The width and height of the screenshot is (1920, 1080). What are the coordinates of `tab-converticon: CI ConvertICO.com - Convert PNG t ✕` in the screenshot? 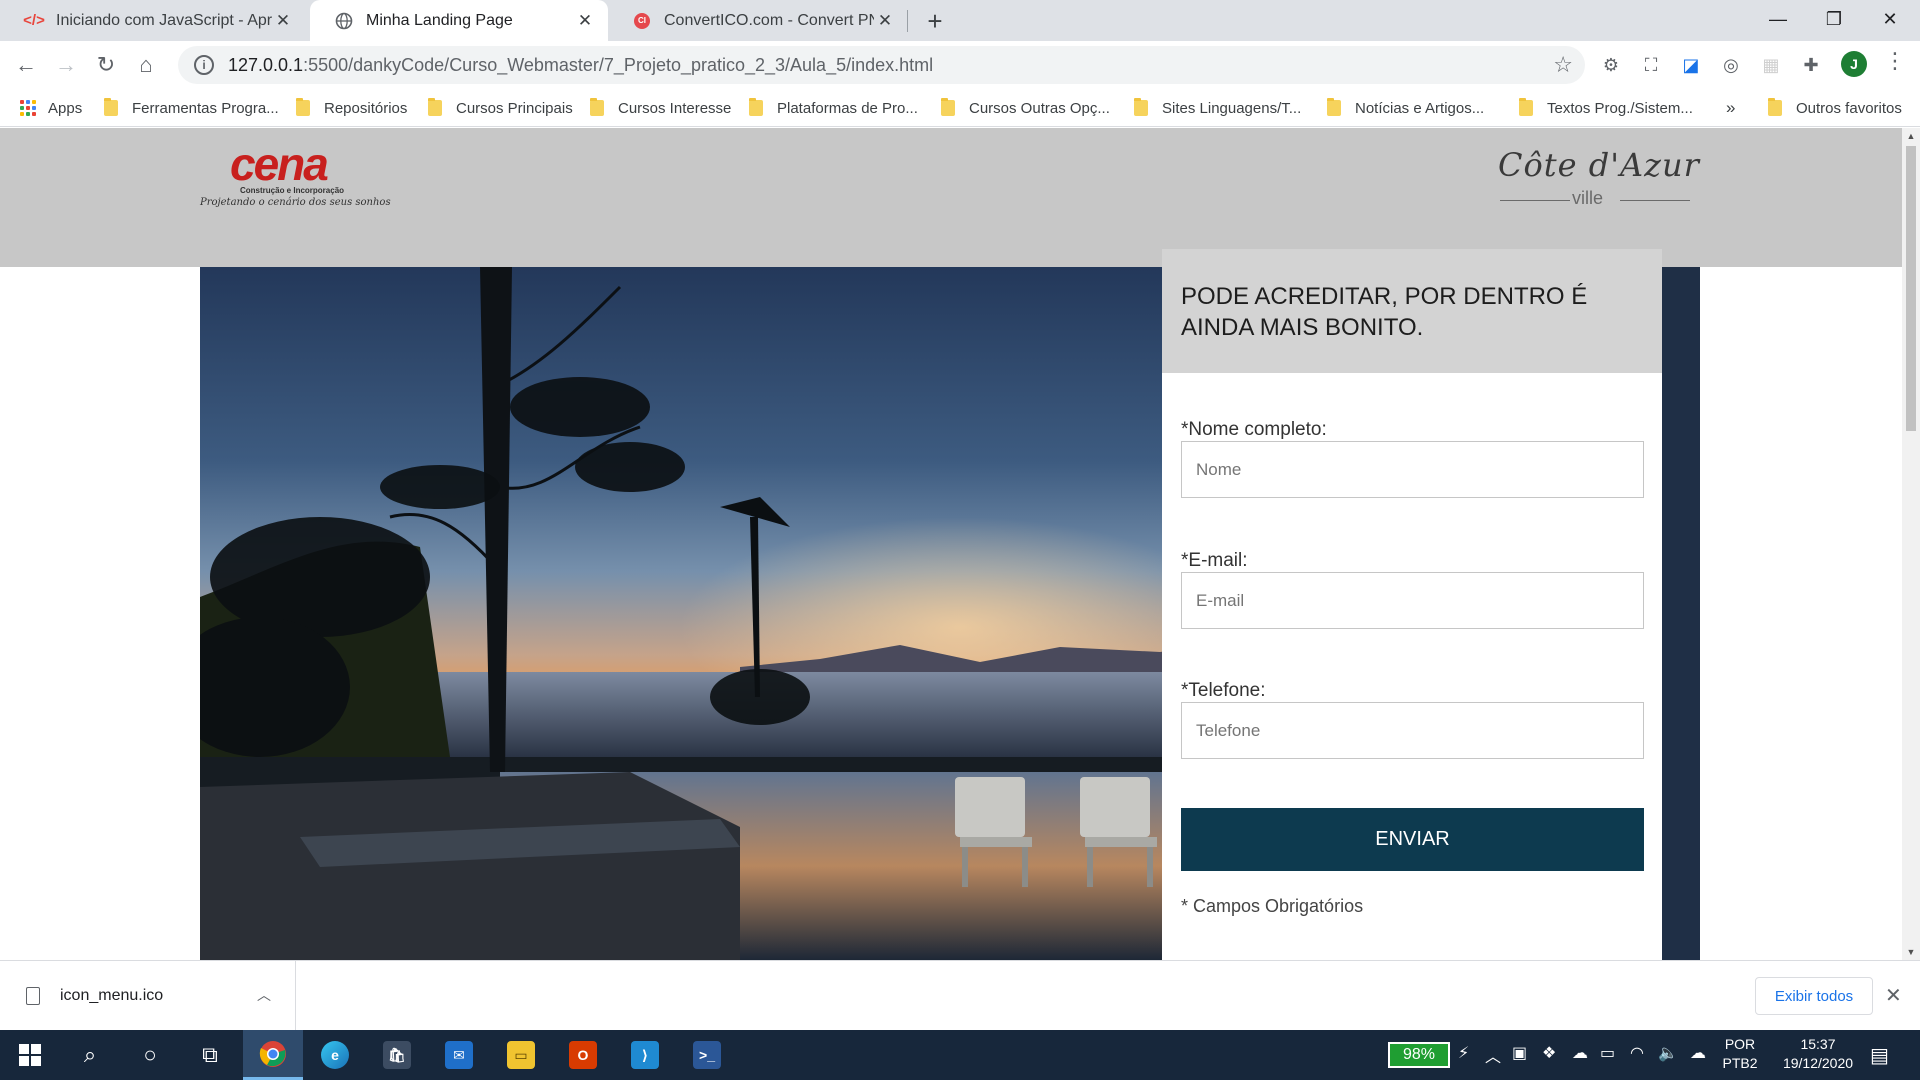 It's located at (758, 20).